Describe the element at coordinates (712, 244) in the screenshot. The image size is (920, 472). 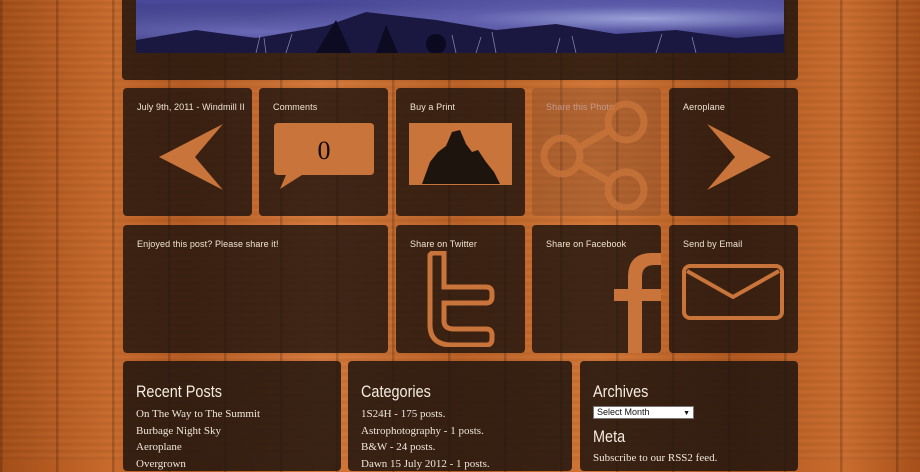
I see `email-label: Send by Email` at that location.